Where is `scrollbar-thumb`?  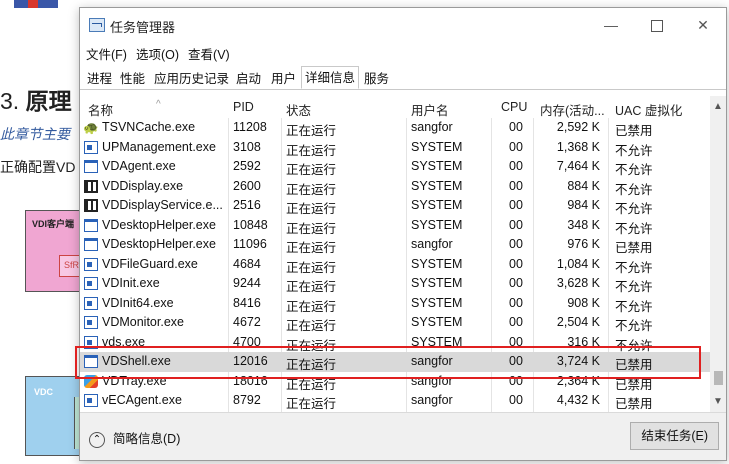 scrollbar-thumb is located at coordinates (718, 378).